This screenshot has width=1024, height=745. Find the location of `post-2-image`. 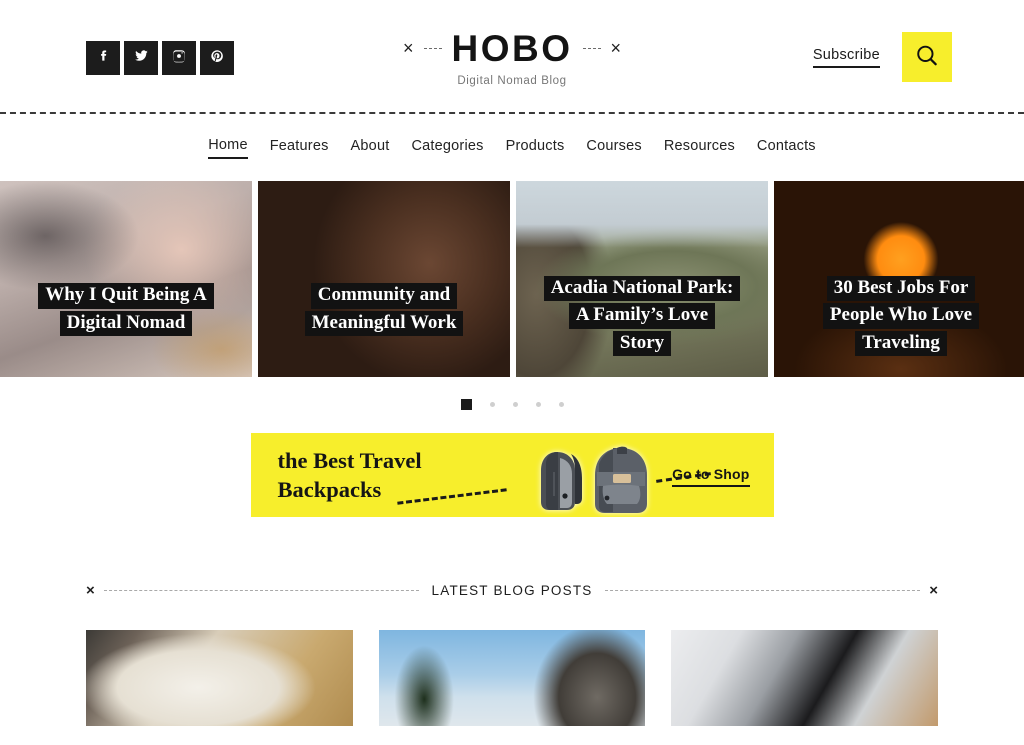

post-2-image is located at coordinates (512, 678).